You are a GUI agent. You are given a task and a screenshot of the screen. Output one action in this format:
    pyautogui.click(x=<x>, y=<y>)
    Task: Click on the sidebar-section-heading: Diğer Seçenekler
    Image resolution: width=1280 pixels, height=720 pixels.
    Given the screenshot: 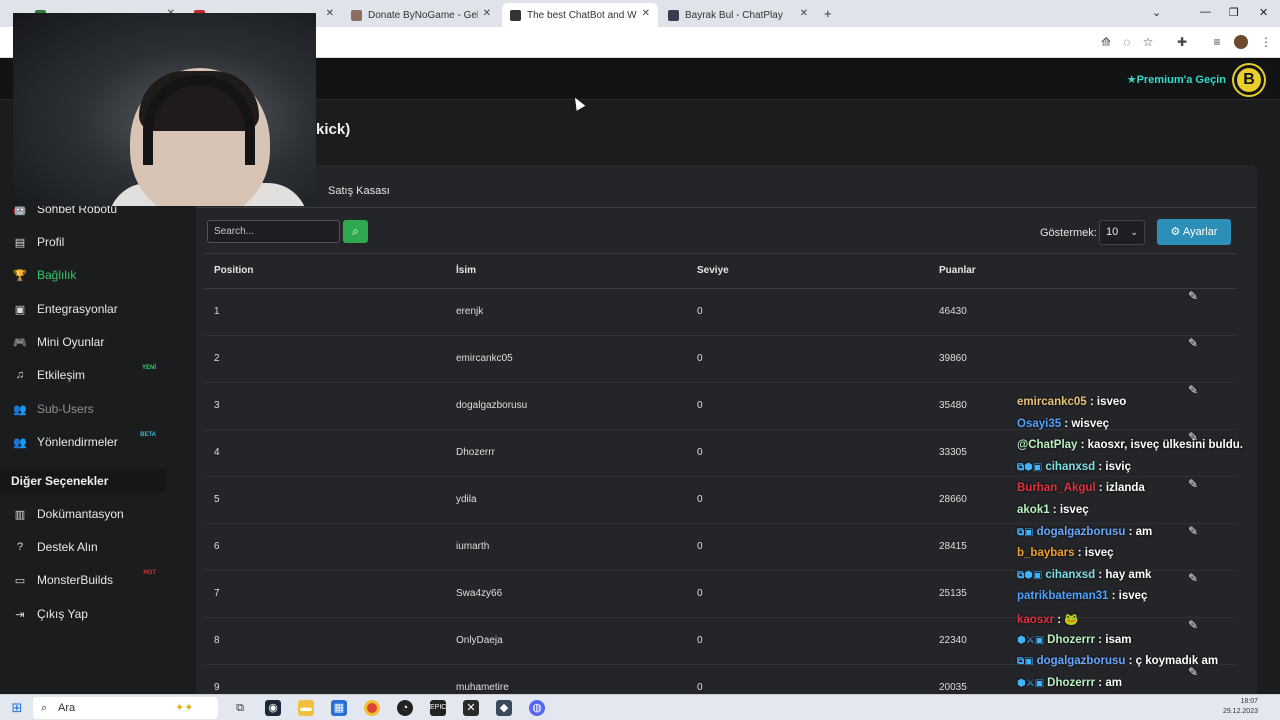 What is the action you would take?
    pyautogui.click(x=83, y=481)
    